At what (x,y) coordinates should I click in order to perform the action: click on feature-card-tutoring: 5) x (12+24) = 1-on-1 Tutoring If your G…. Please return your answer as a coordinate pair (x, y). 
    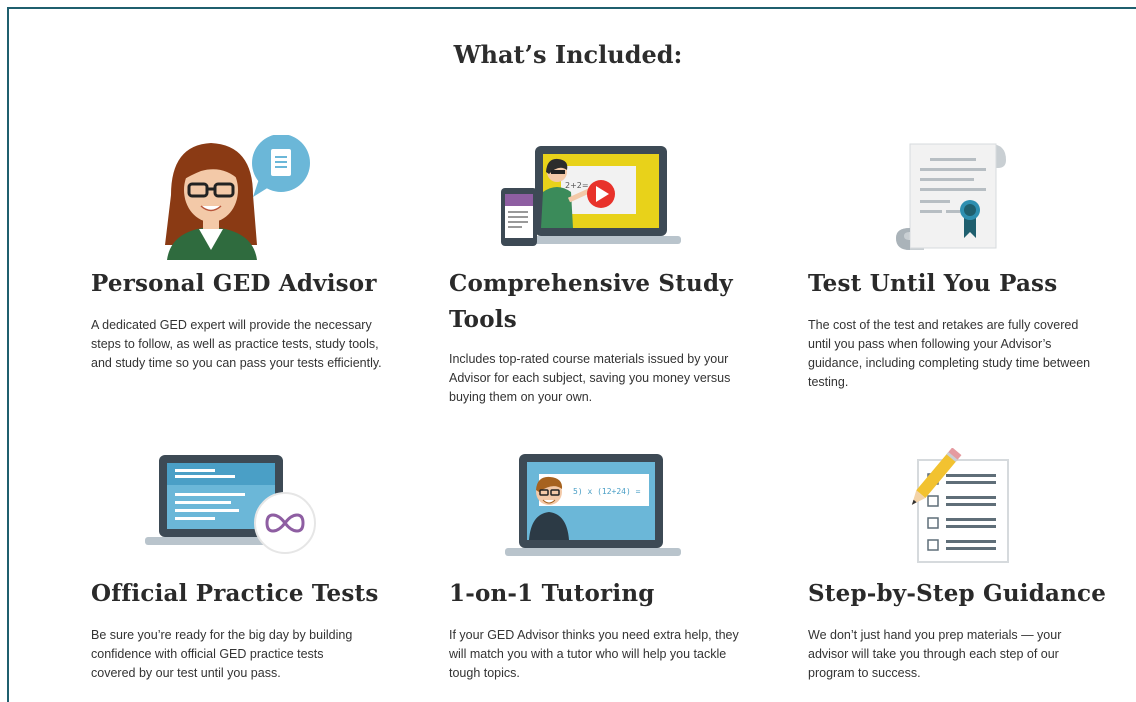
    Looking at the image, I should click on (609, 568).